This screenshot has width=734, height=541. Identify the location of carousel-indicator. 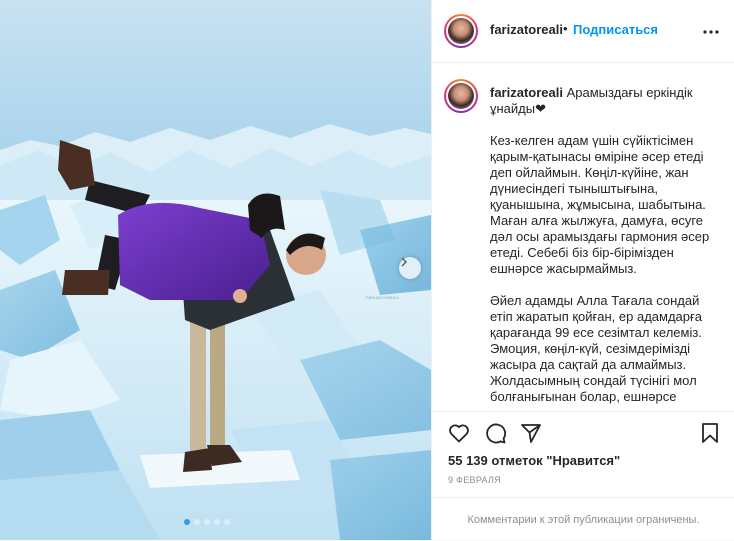
(207, 522).